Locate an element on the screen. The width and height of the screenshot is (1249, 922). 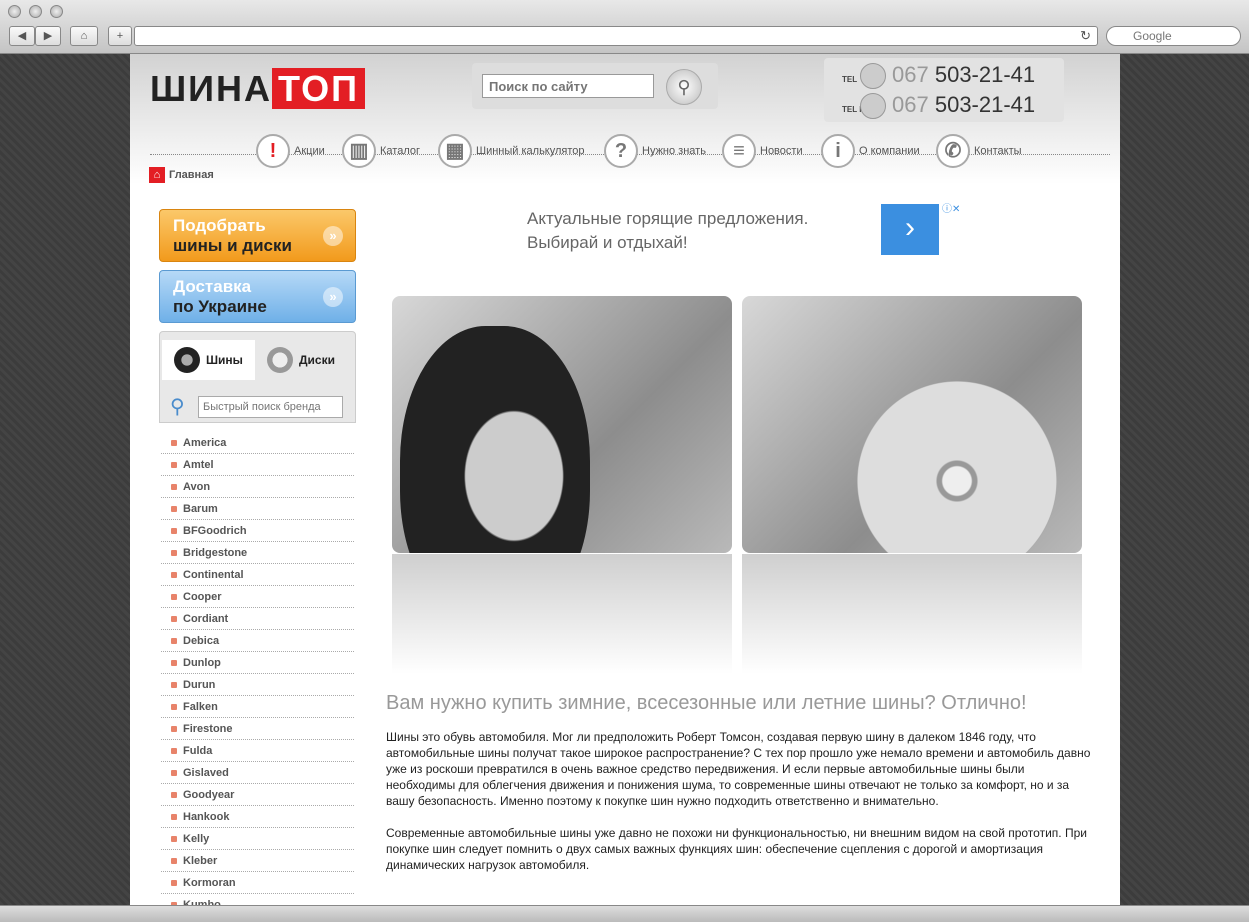
brand-link: Continental is located at coordinates (257, 575).